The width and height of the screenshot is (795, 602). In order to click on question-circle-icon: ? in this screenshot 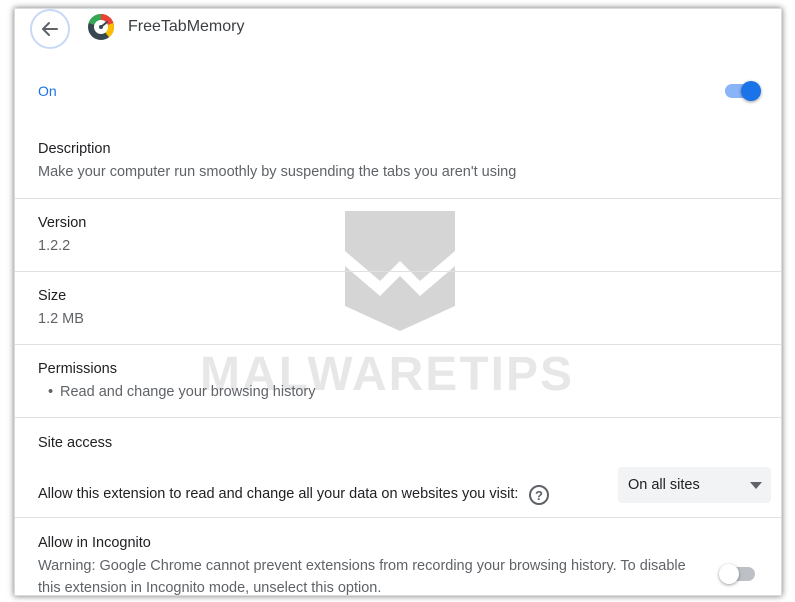, I will do `click(539, 495)`.